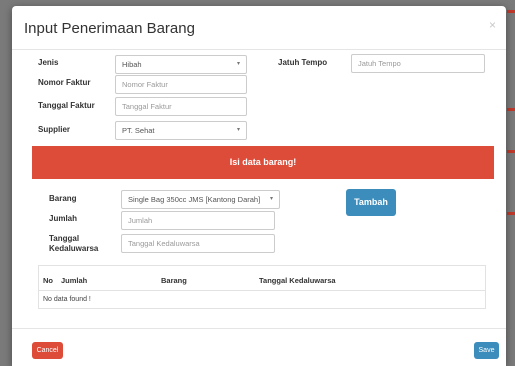  I want to click on barang-select: Single Bag 350cc JMS [Kantong Darah] ▾, so click(200, 199).